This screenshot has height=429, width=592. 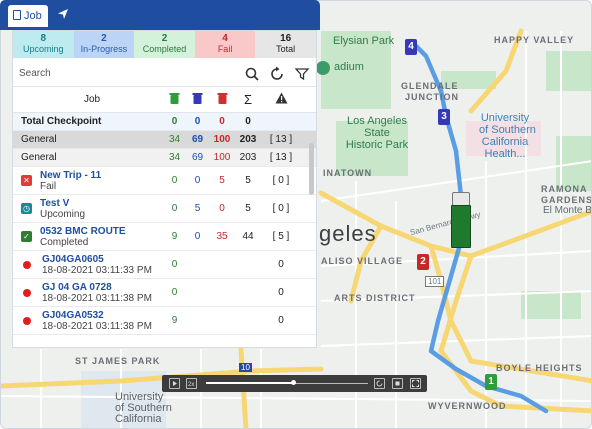 What do you see at coordinates (250, 383) in the screenshot?
I see `playback-progress` at bounding box center [250, 383].